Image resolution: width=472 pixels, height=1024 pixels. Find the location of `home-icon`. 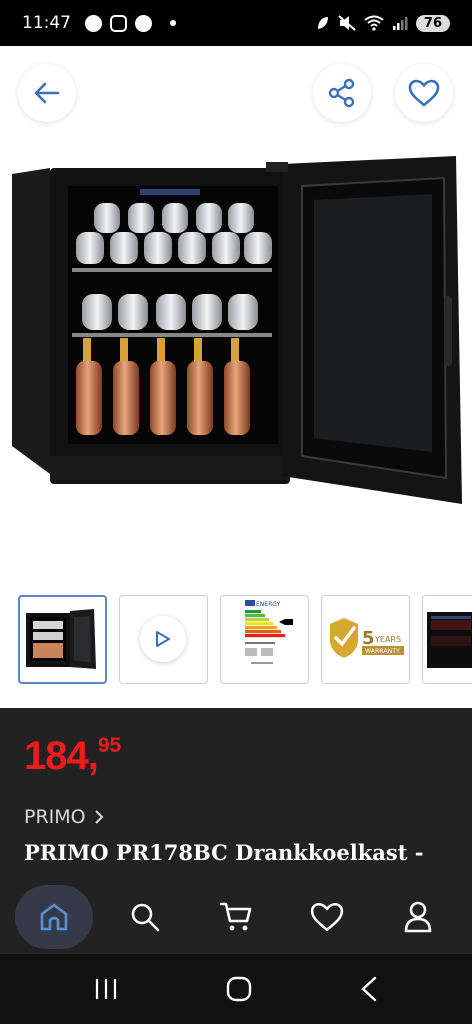

home-icon is located at coordinates (53, 917).